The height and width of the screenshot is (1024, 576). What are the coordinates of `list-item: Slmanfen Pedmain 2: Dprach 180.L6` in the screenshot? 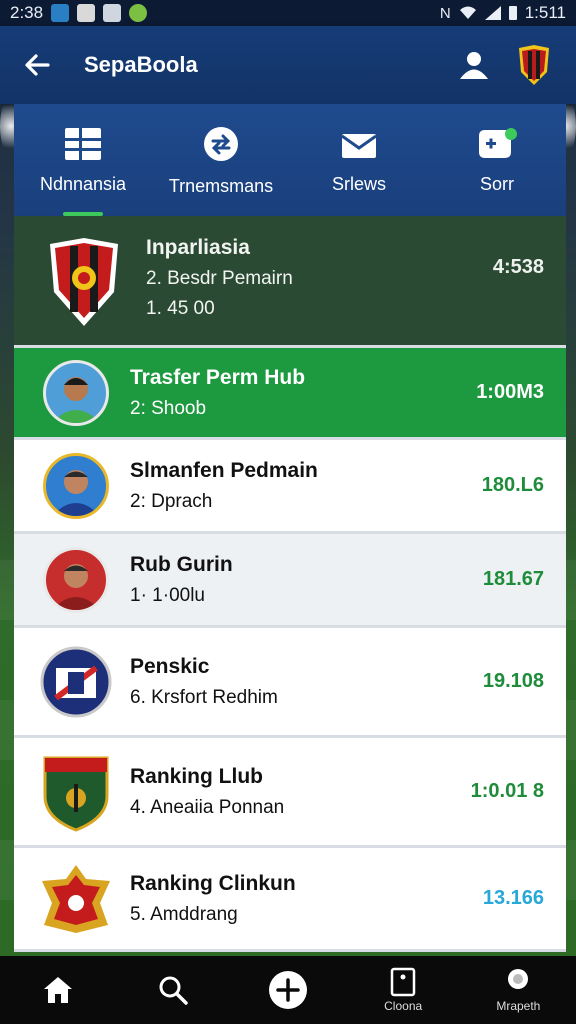 It's located at (290, 487).